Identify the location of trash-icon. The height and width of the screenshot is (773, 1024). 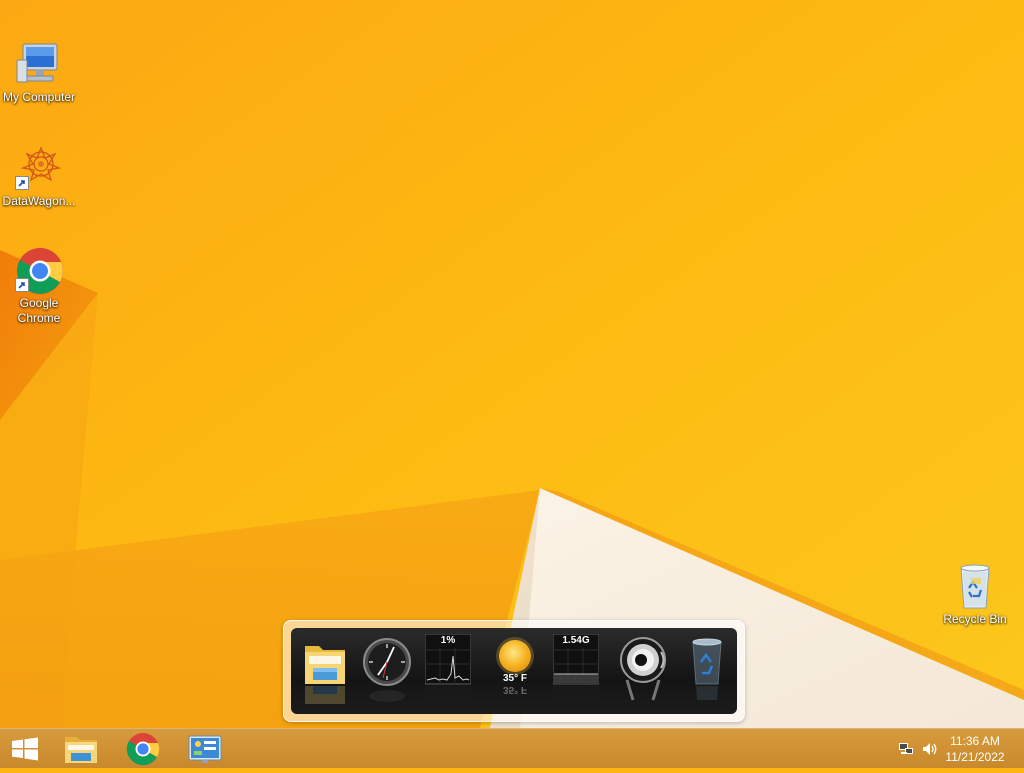
(707, 669).